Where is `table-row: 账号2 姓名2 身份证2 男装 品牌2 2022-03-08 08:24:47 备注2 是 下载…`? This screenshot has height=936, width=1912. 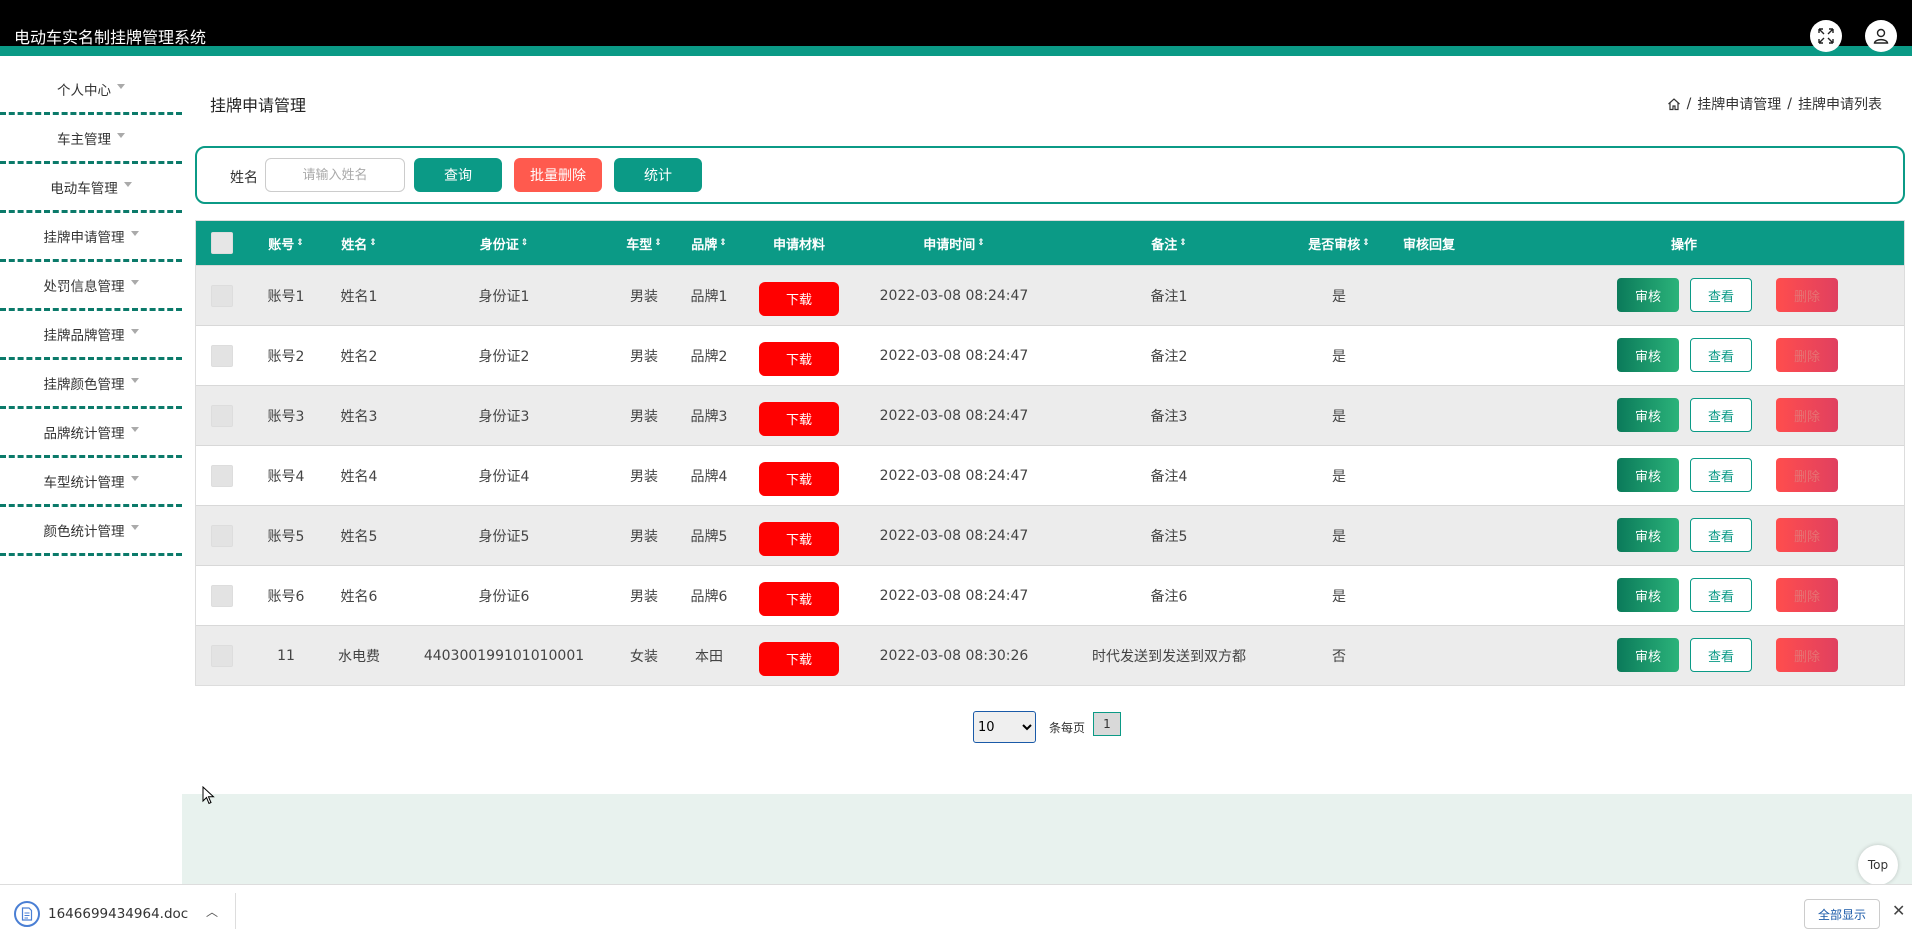 table-row: 账号2 姓名2 身份证2 男装 品牌2 2022-03-08 08:24:47 备注2 是 下载… is located at coordinates (1050, 355).